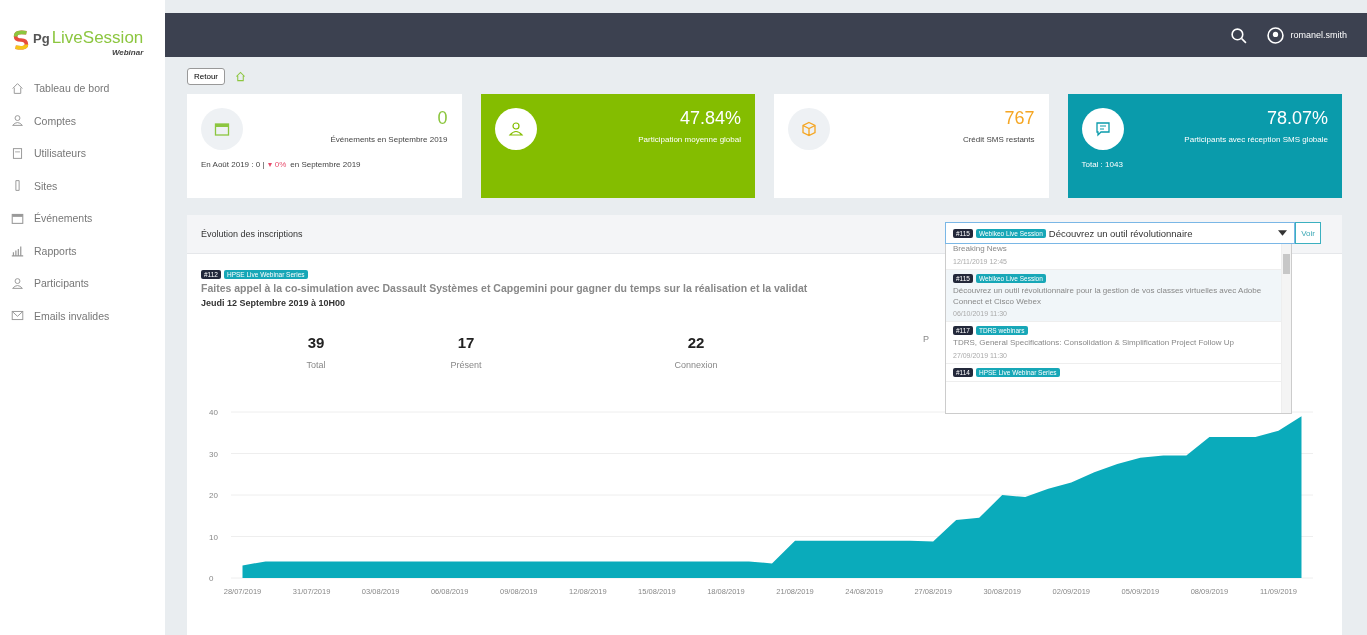 The width and height of the screenshot is (1367, 635). Describe the element at coordinates (1094, 344) in the screenshot. I see `option-title: TDRS, General Specifications: Consolidation & Simplification Project Follow Up` at that location.